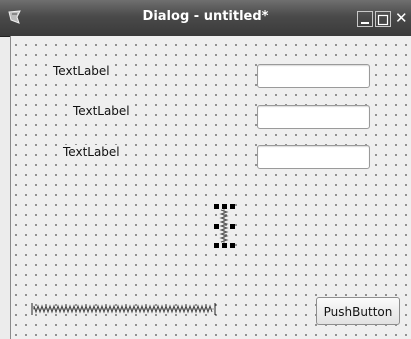  I want to click on text-label-3: TextLabel, so click(91, 152).